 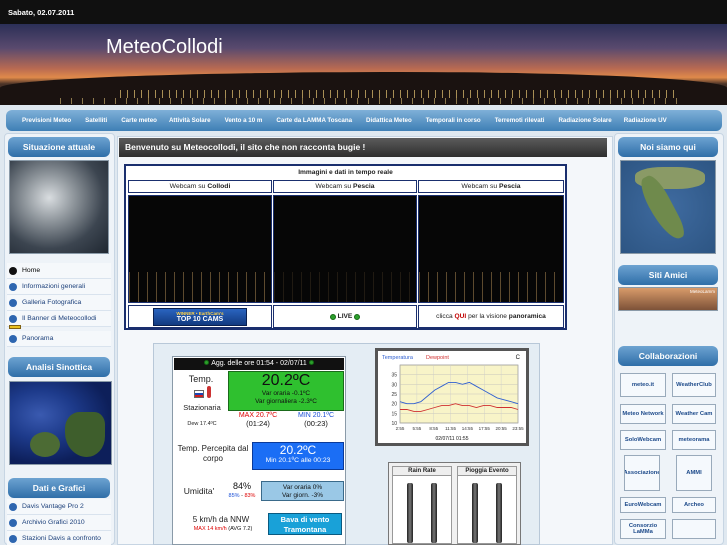 What do you see at coordinates (389, 120) in the screenshot?
I see `nav-item-7: Didattica Meteo` at bounding box center [389, 120].